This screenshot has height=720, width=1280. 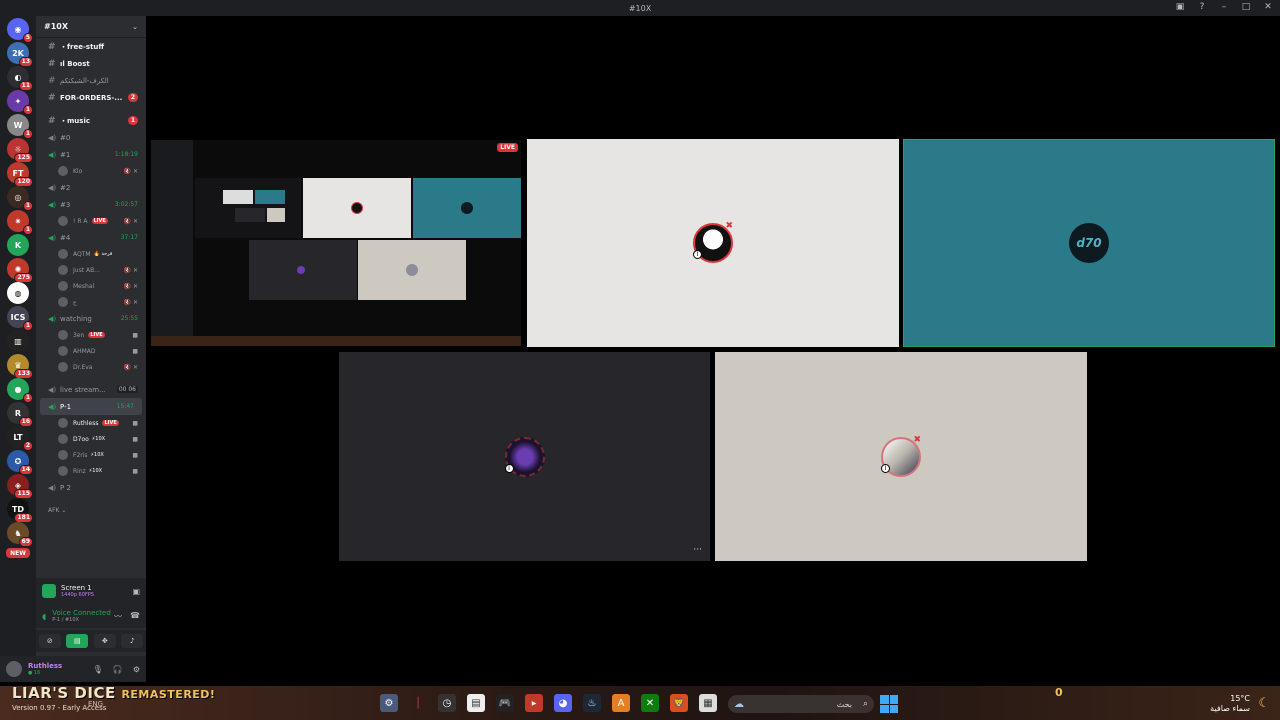 I want to click on voice-user: Ruthless LIVE ■, so click(x=91, y=423).